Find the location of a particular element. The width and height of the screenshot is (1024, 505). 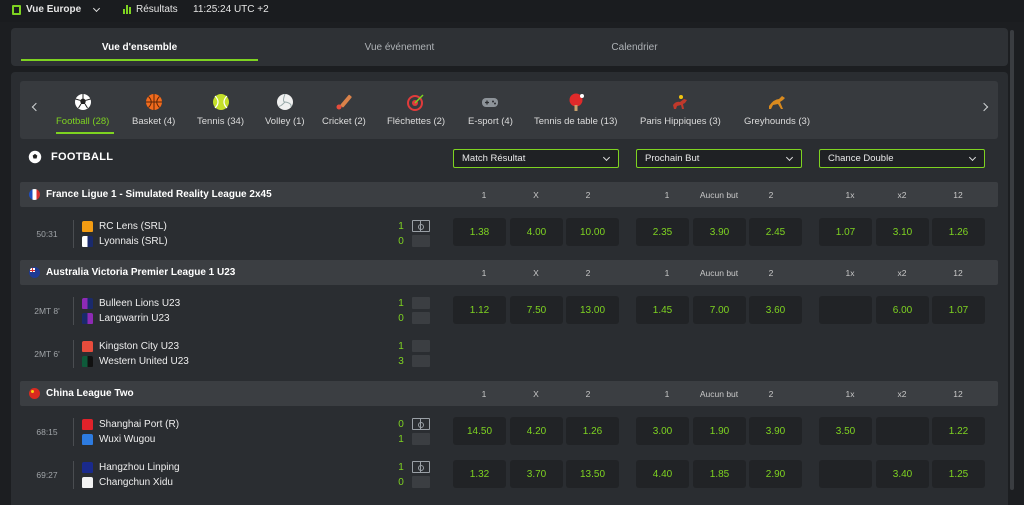

away-score: 0 is located at coordinates (401, 241).